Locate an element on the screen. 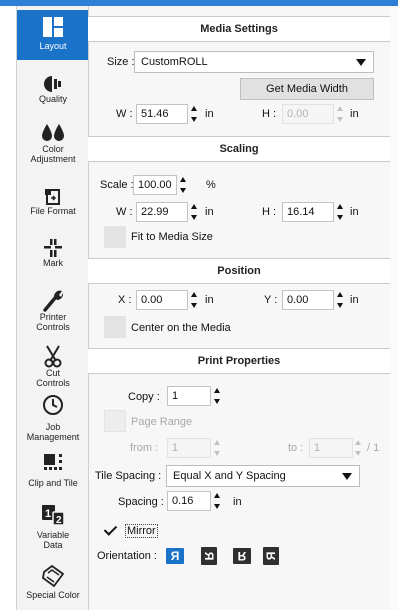 This screenshot has height=610, width=398. copy-label: Copy : is located at coordinates (144, 397).